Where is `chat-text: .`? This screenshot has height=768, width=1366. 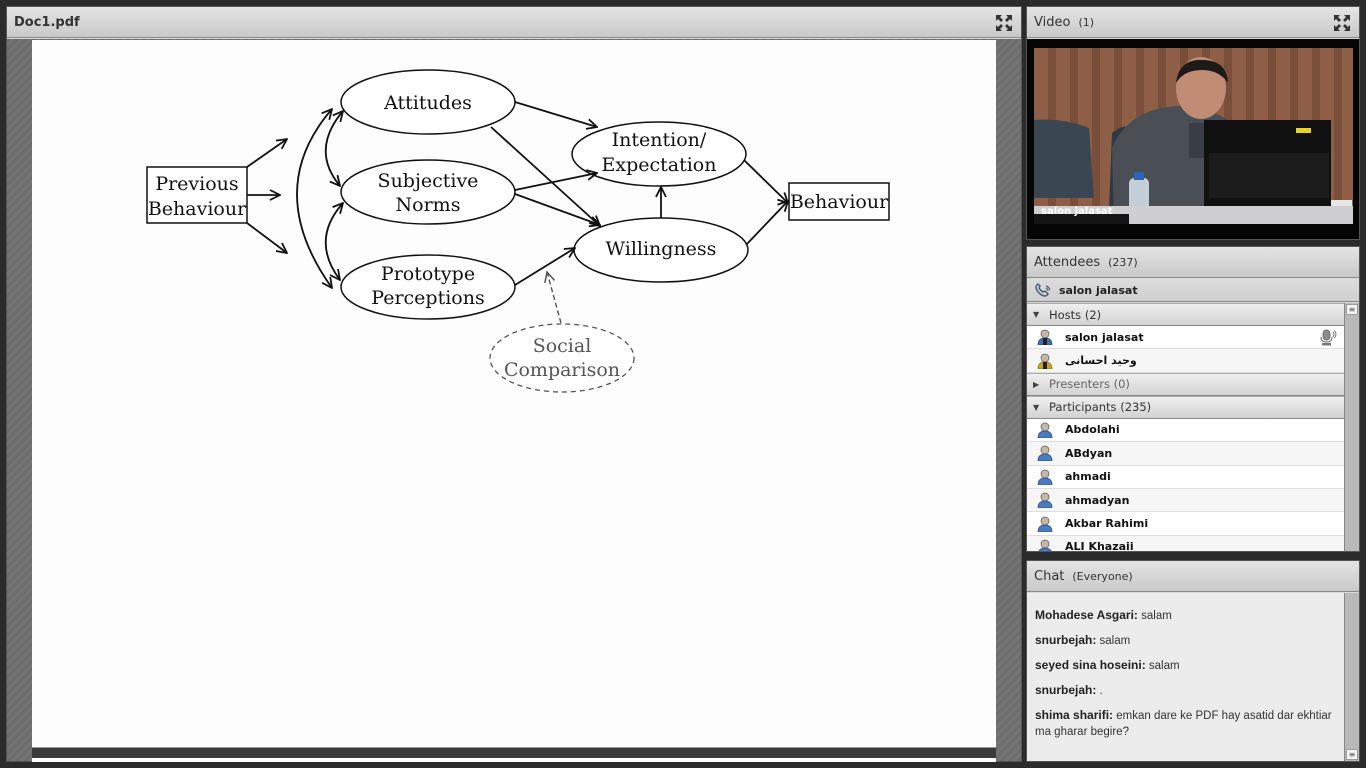
chat-text: . is located at coordinates (1099, 691).